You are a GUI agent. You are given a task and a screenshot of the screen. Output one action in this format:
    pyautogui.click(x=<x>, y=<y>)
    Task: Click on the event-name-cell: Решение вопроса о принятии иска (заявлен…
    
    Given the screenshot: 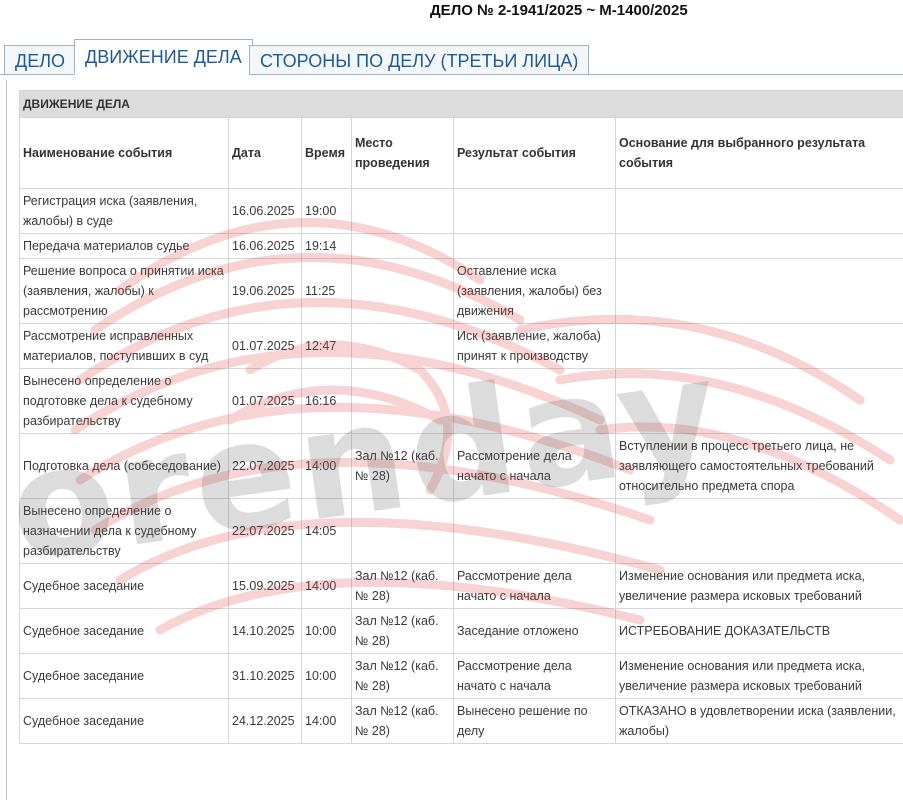 What is the action you would take?
    pyautogui.click(x=124, y=291)
    